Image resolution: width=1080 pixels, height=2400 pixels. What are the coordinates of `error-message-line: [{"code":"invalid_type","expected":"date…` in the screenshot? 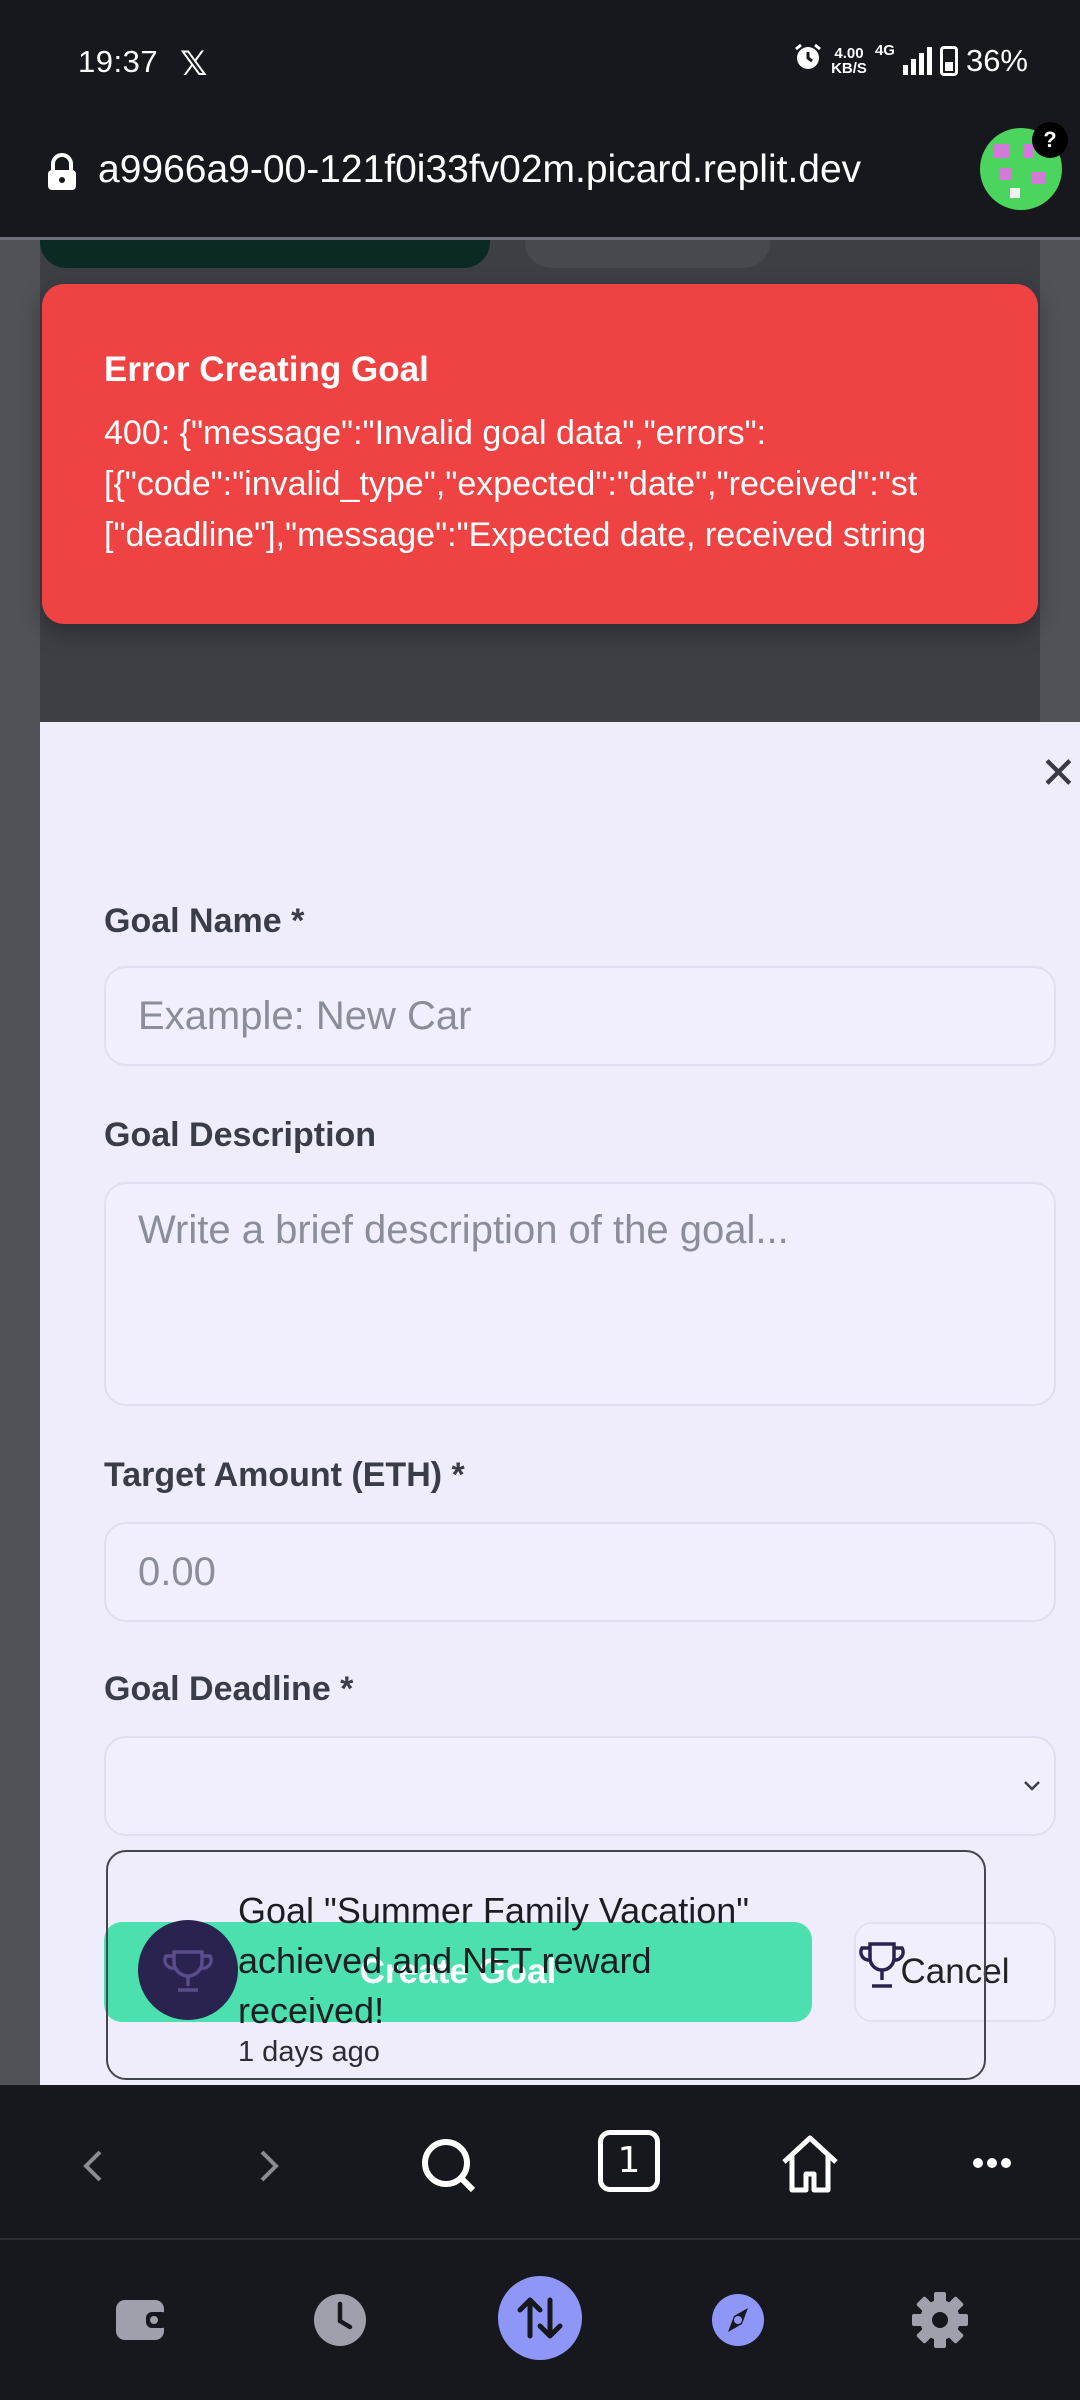 It's located at (511, 484).